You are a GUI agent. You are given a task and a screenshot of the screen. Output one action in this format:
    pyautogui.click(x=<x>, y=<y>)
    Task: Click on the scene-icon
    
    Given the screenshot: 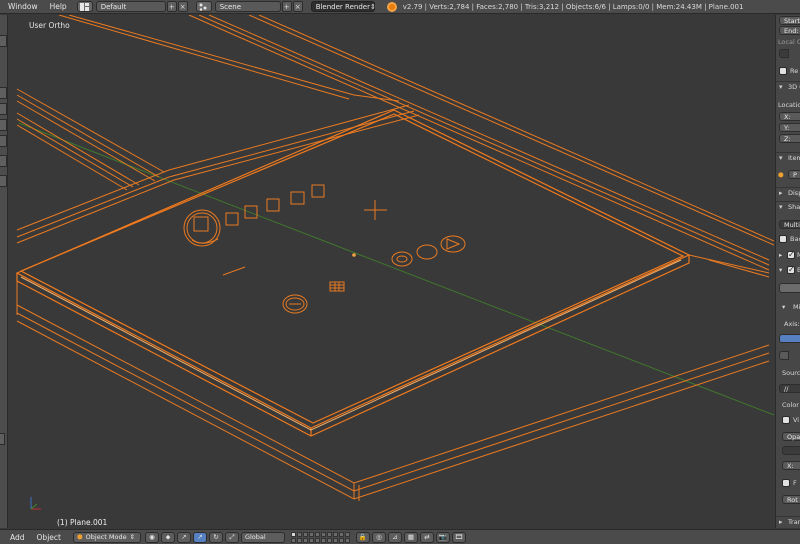 What is the action you would take?
    pyautogui.click(x=203, y=6)
    